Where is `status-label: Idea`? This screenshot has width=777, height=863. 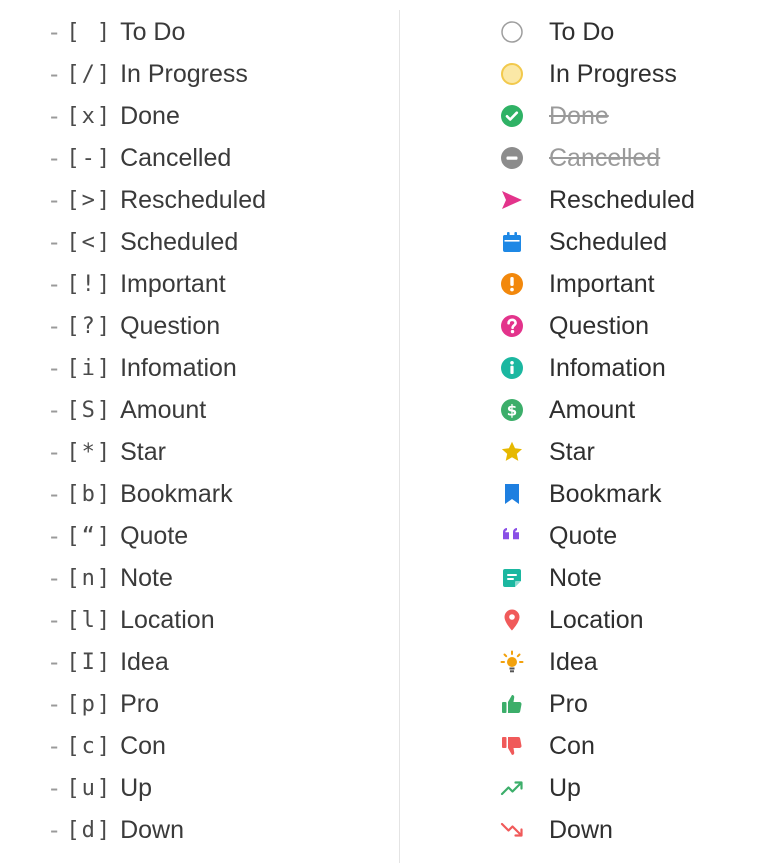 status-label: Idea is located at coordinates (144, 661).